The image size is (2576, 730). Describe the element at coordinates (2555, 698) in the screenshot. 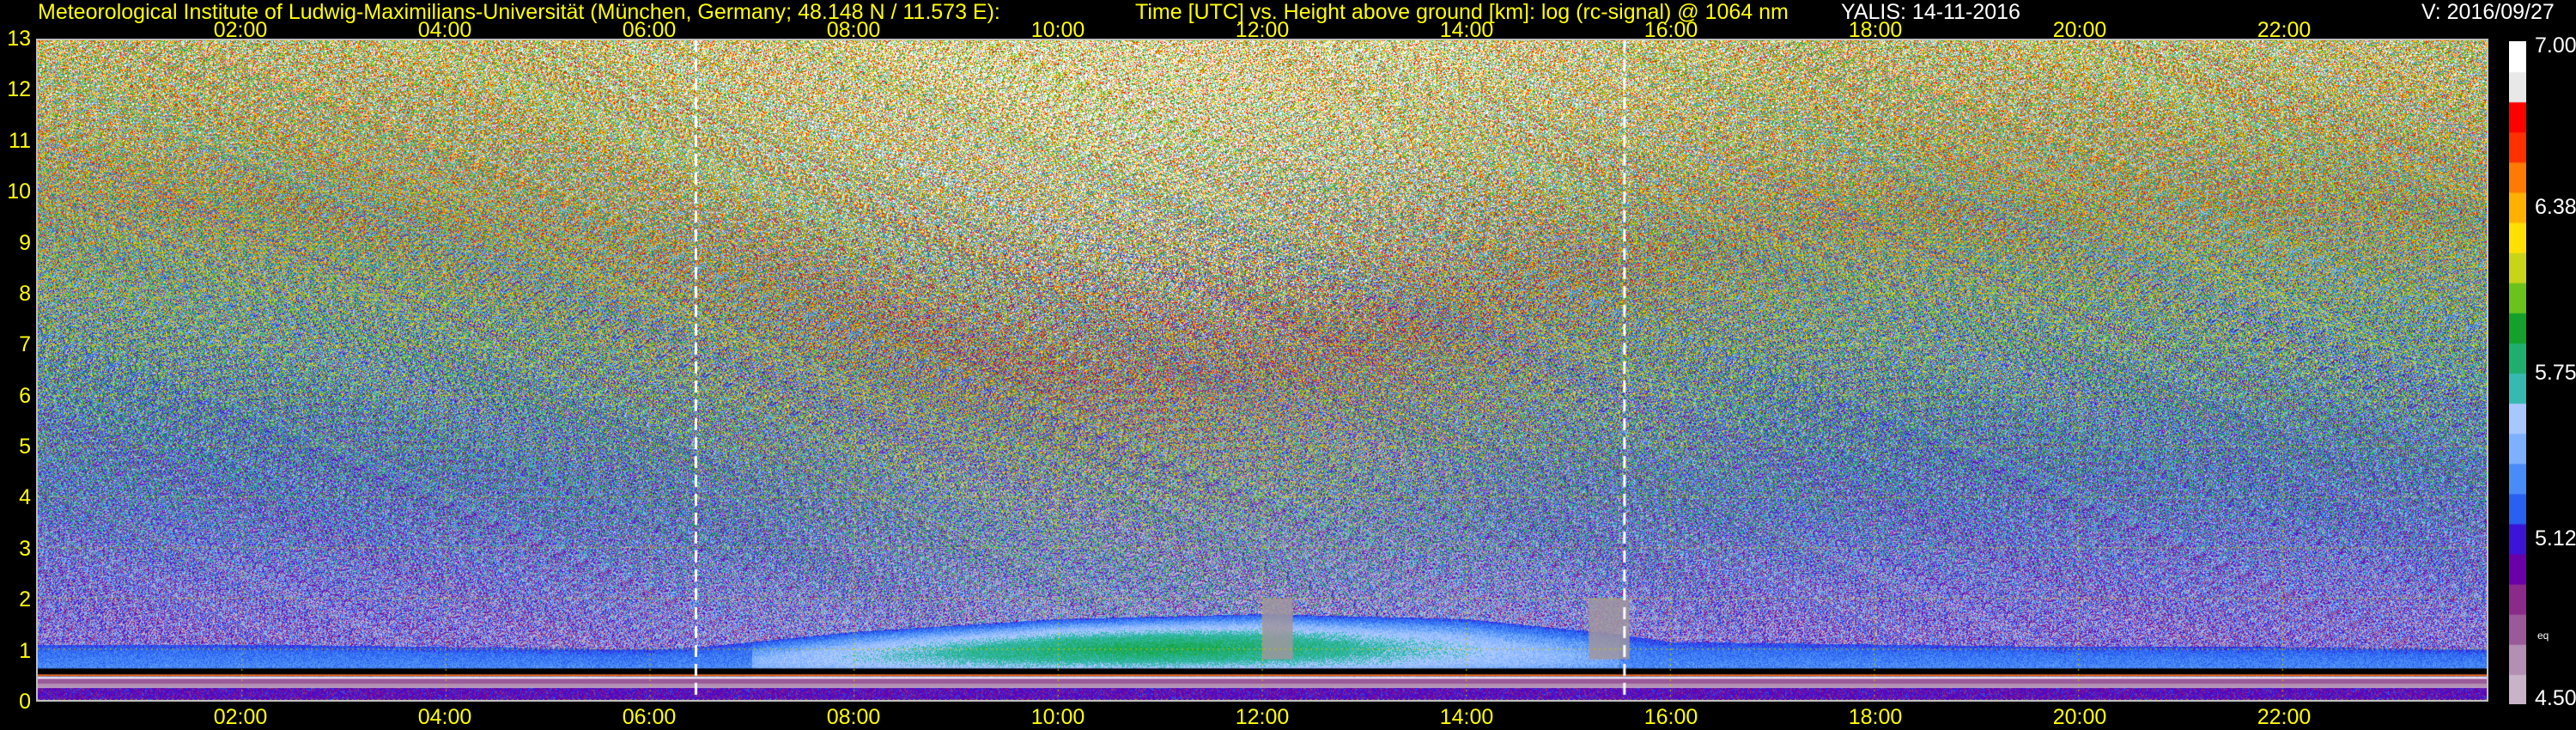

I see `colorbar-tick-label: 4.50` at that location.